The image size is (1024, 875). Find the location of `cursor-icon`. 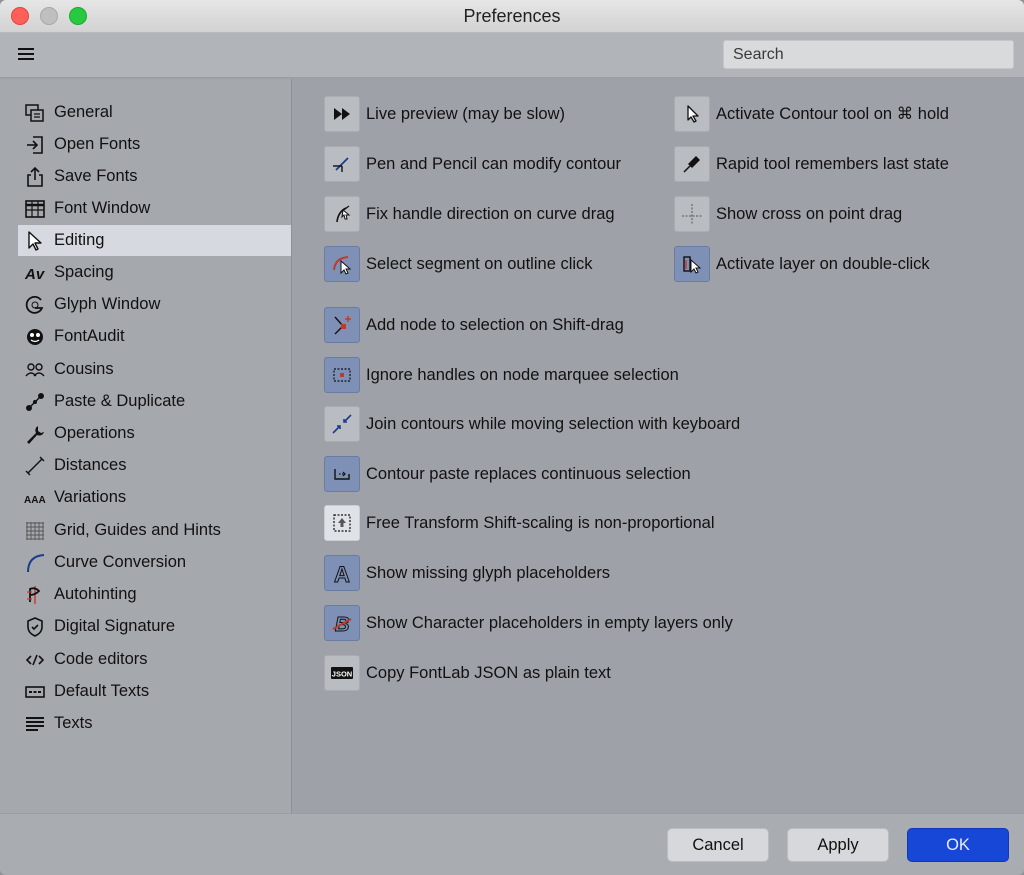

cursor-icon is located at coordinates (35, 241).